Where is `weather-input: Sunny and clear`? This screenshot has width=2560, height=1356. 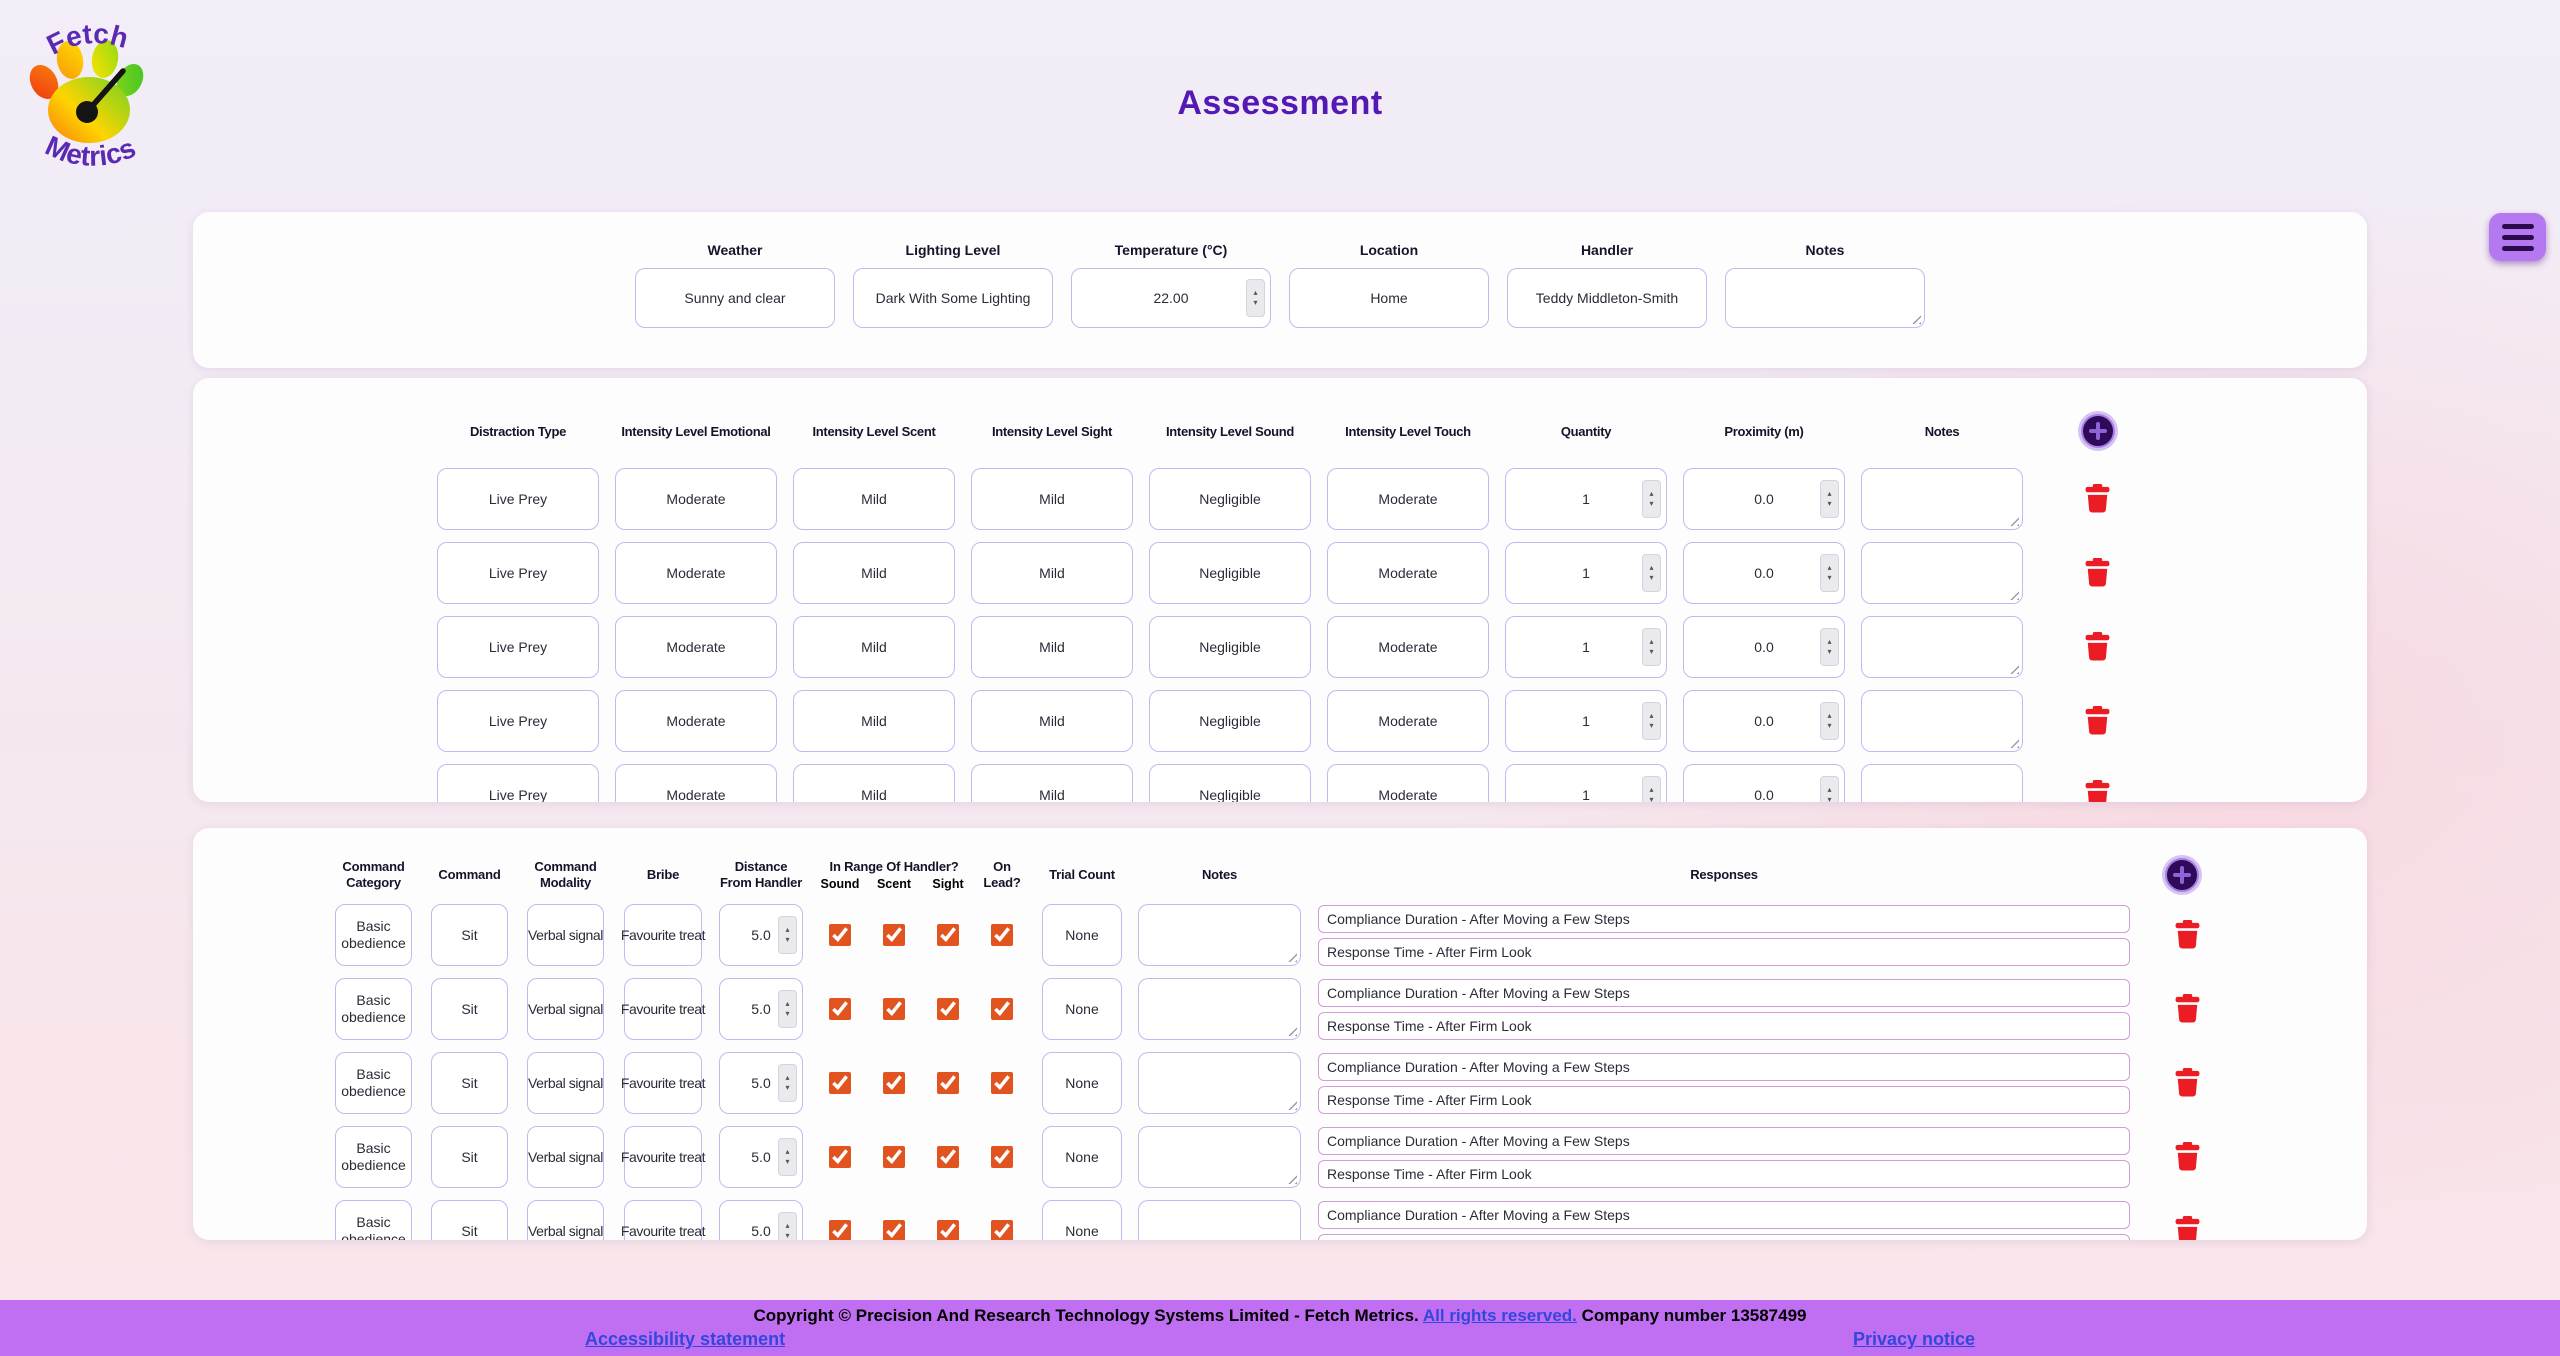
weather-input: Sunny and clear is located at coordinates (735, 298).